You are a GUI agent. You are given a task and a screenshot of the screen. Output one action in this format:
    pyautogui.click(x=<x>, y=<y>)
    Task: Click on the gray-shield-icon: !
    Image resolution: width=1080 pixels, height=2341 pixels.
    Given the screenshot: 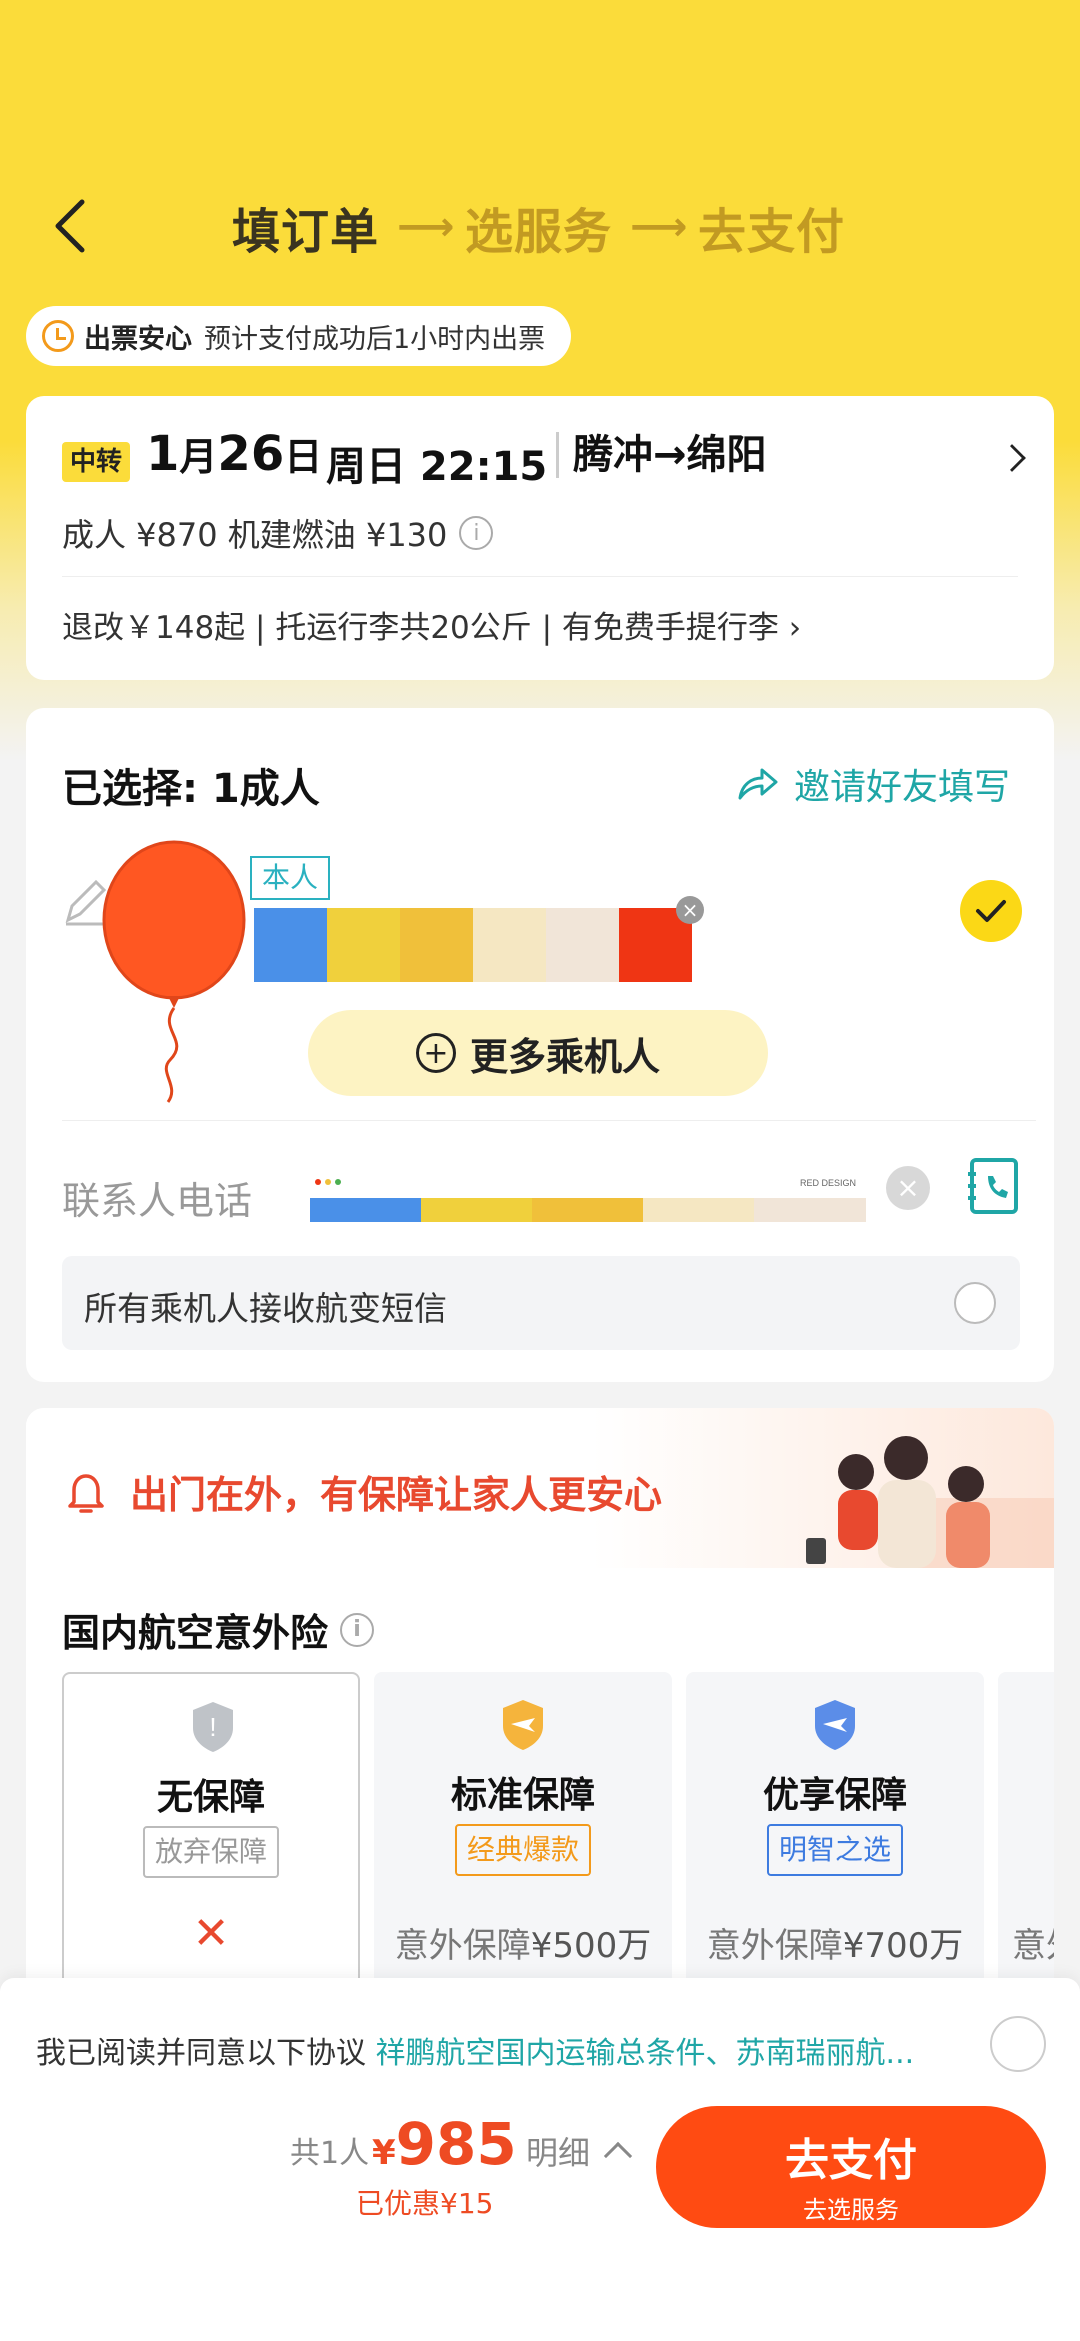 What is the action you would take?
    pyautogui.click(x=213, y=1727)
    